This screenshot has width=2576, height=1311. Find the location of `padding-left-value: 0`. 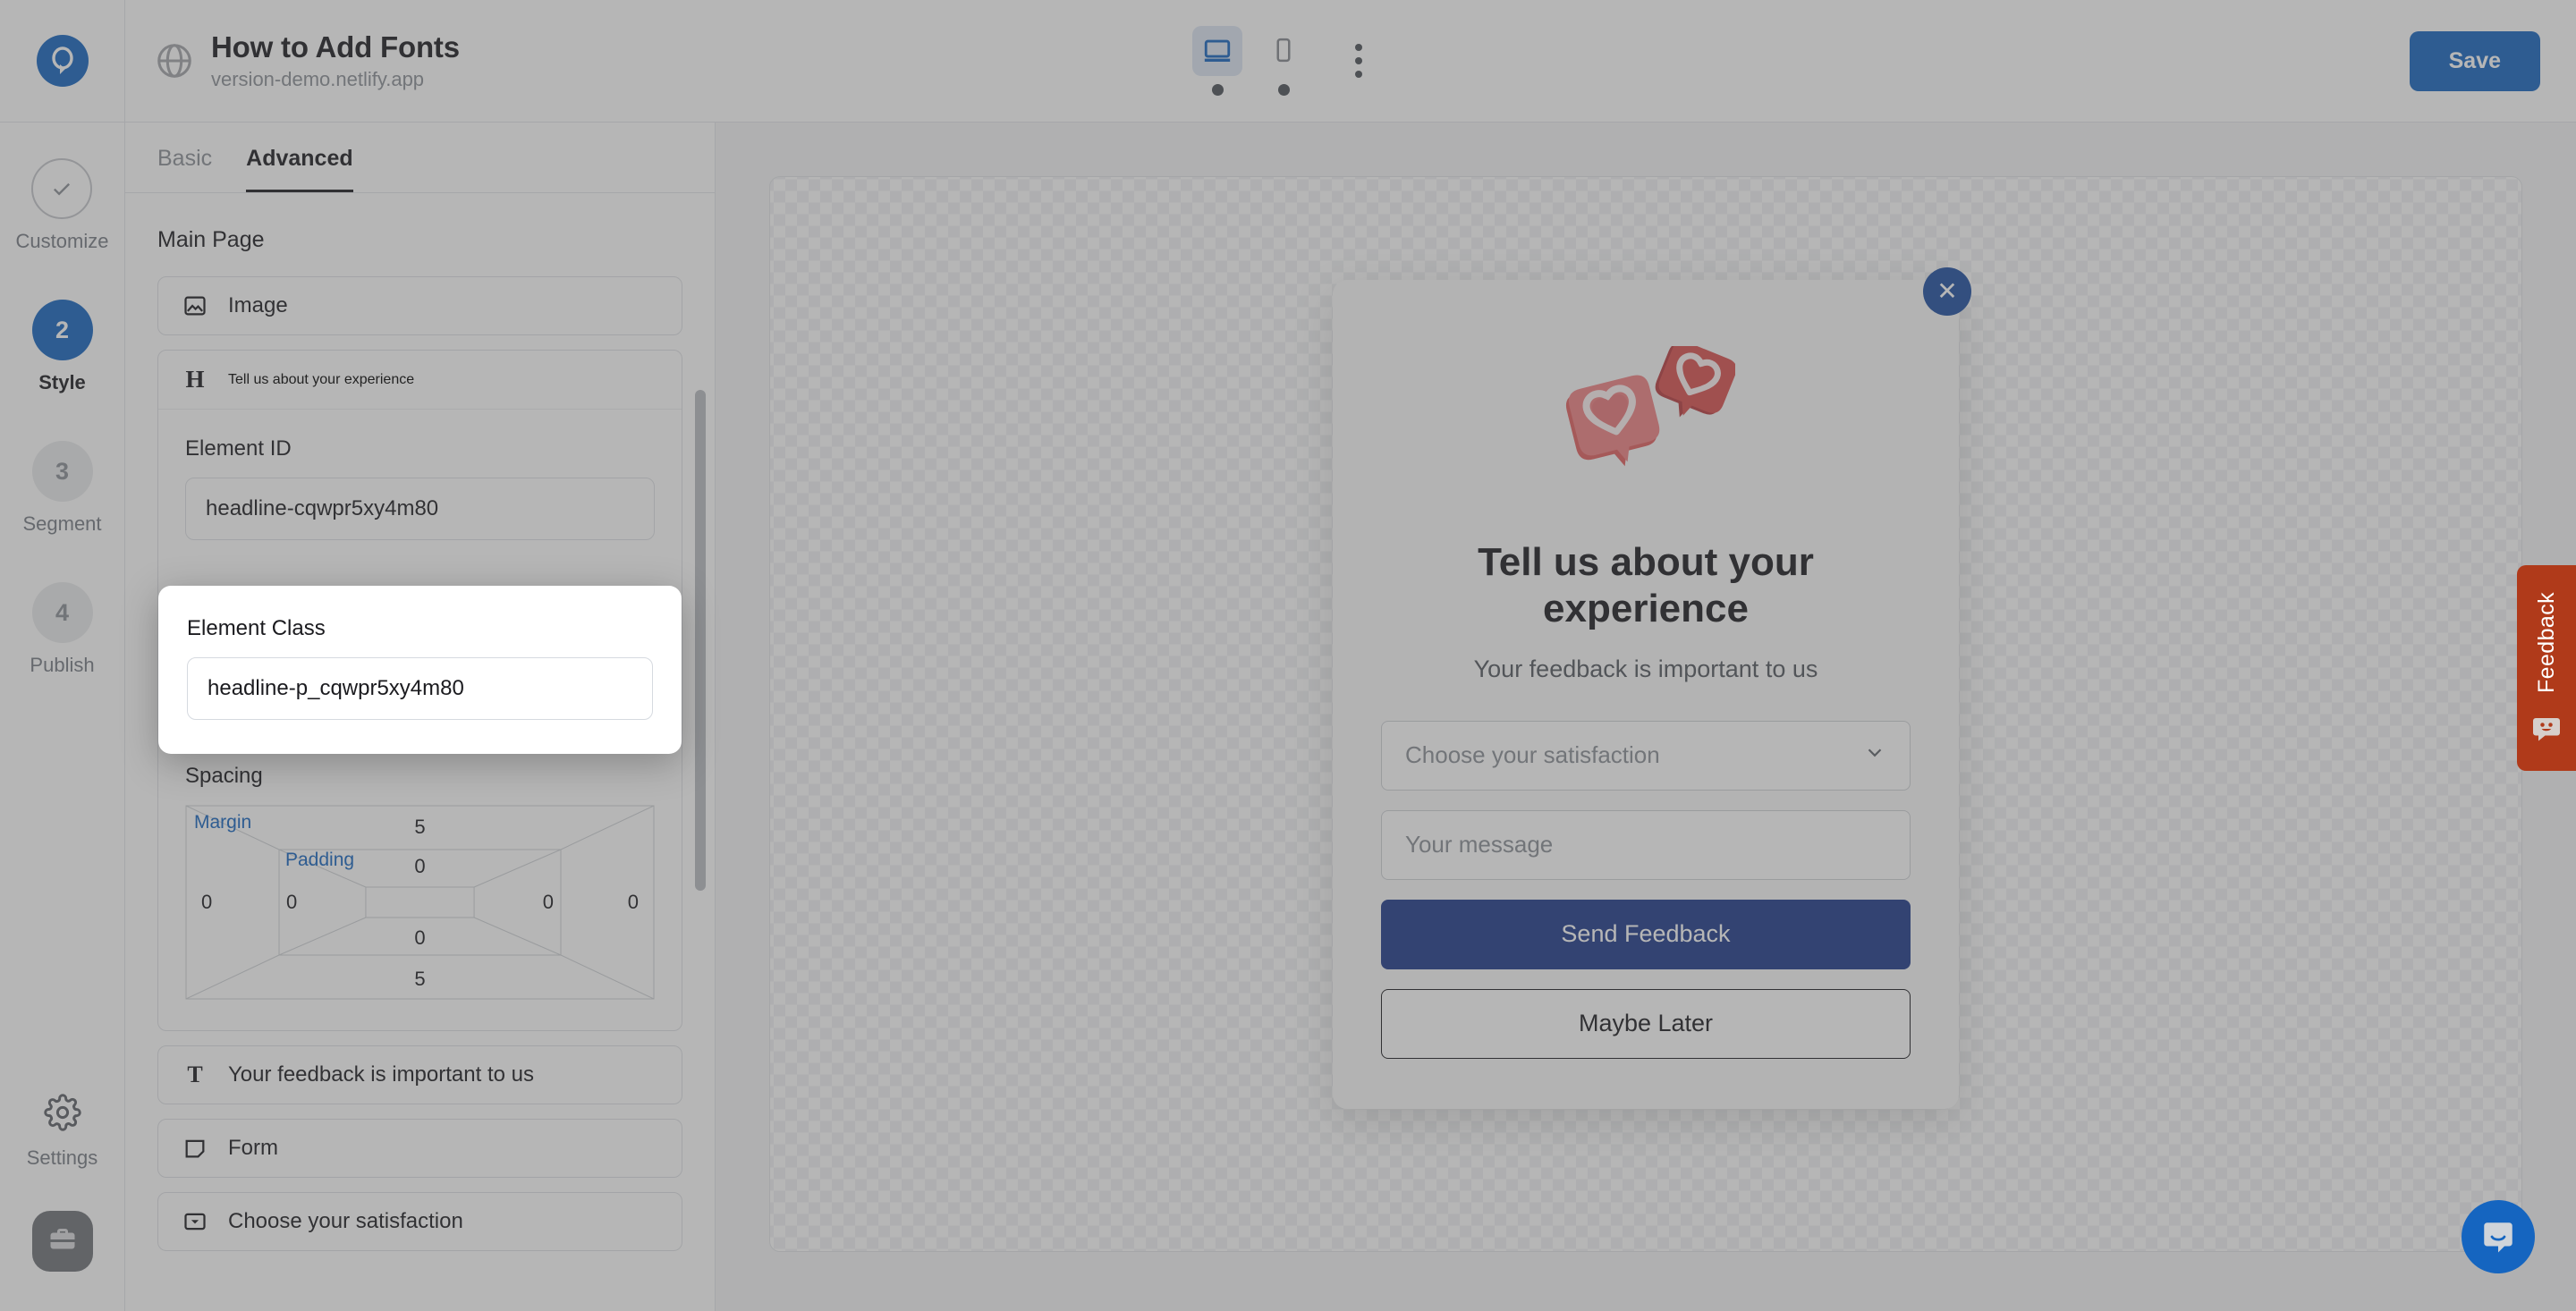

padding-left-value: 0 is located at coordinates (291, 902).